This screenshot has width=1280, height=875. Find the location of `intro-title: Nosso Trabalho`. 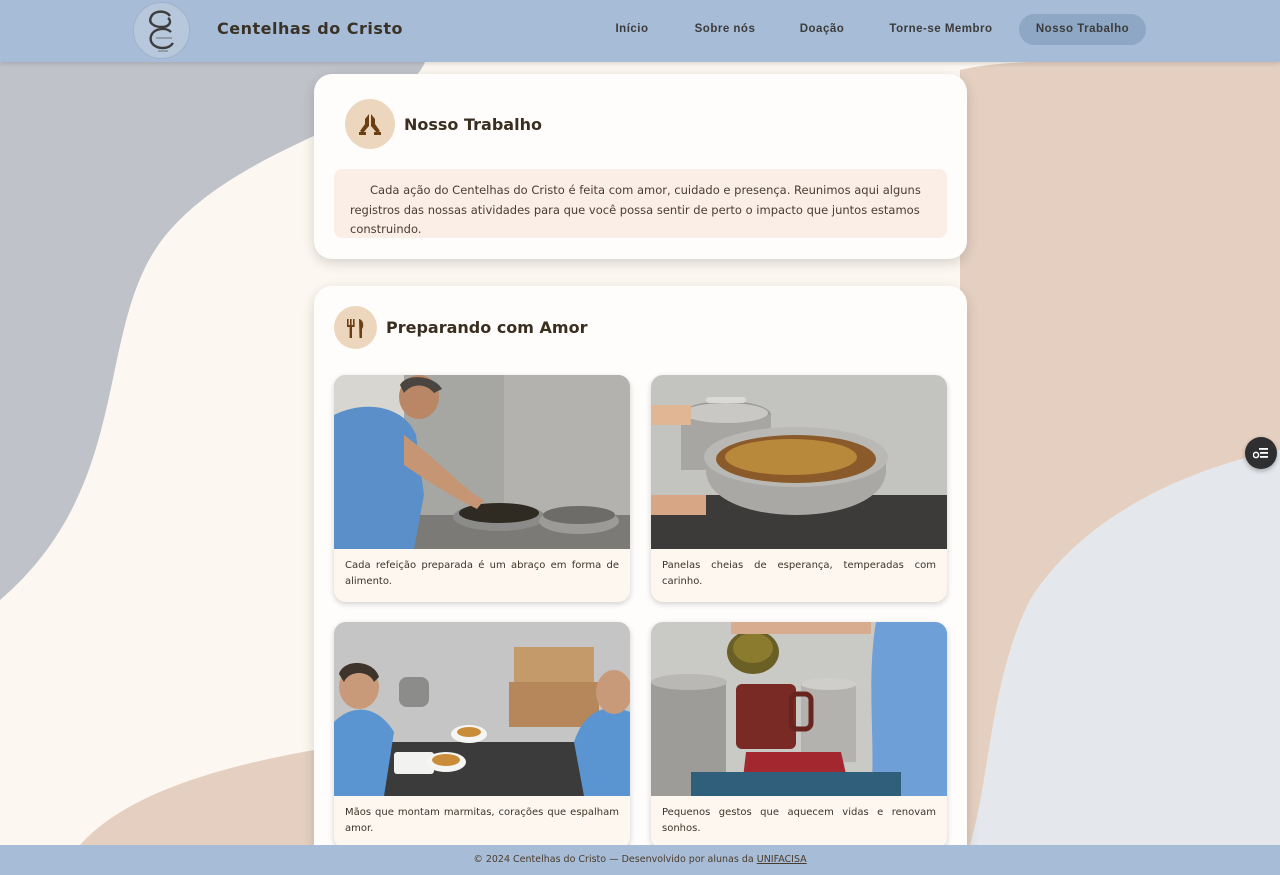

intro-title: Nosso Trabalho is located at coordinates (473, 124).